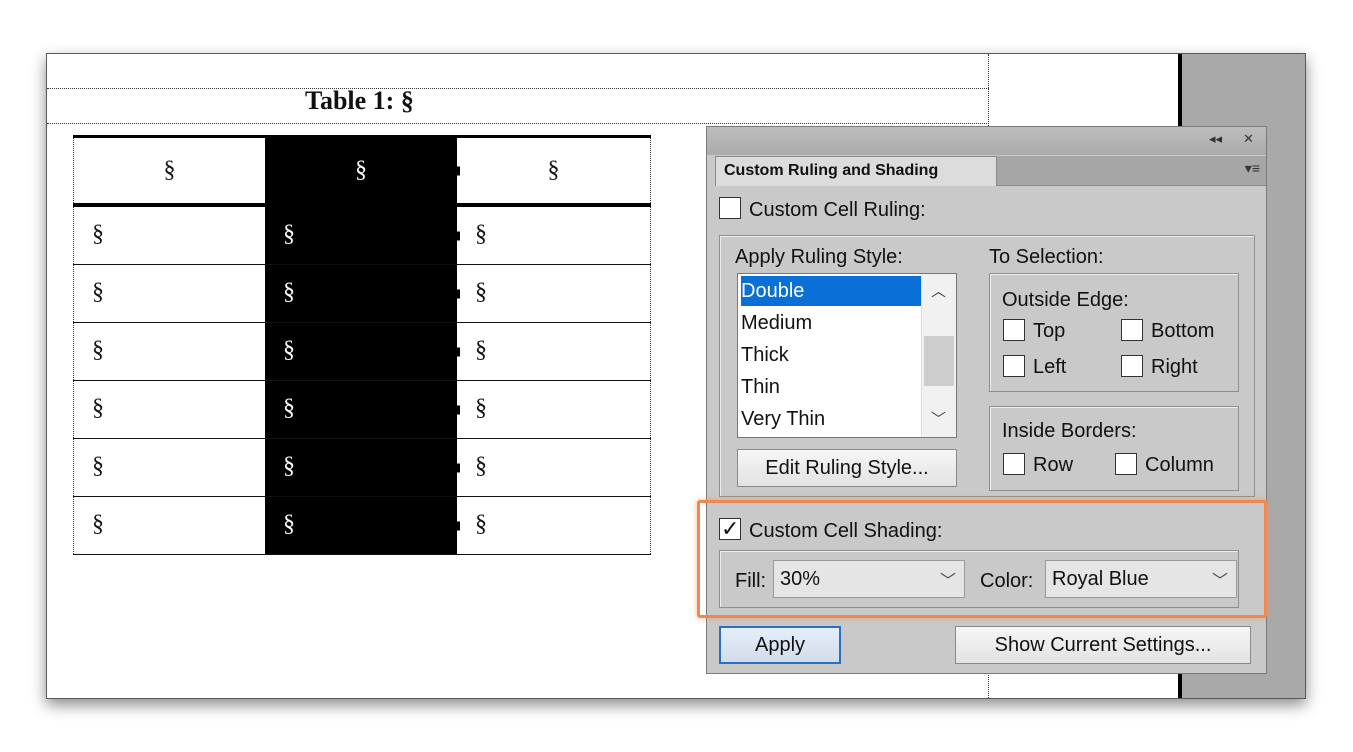 The image size is (1353, 752). Describe the element at coordinates (730, 529) in the screenshot. I see `custom-cell-shading-checkbox` at that location.